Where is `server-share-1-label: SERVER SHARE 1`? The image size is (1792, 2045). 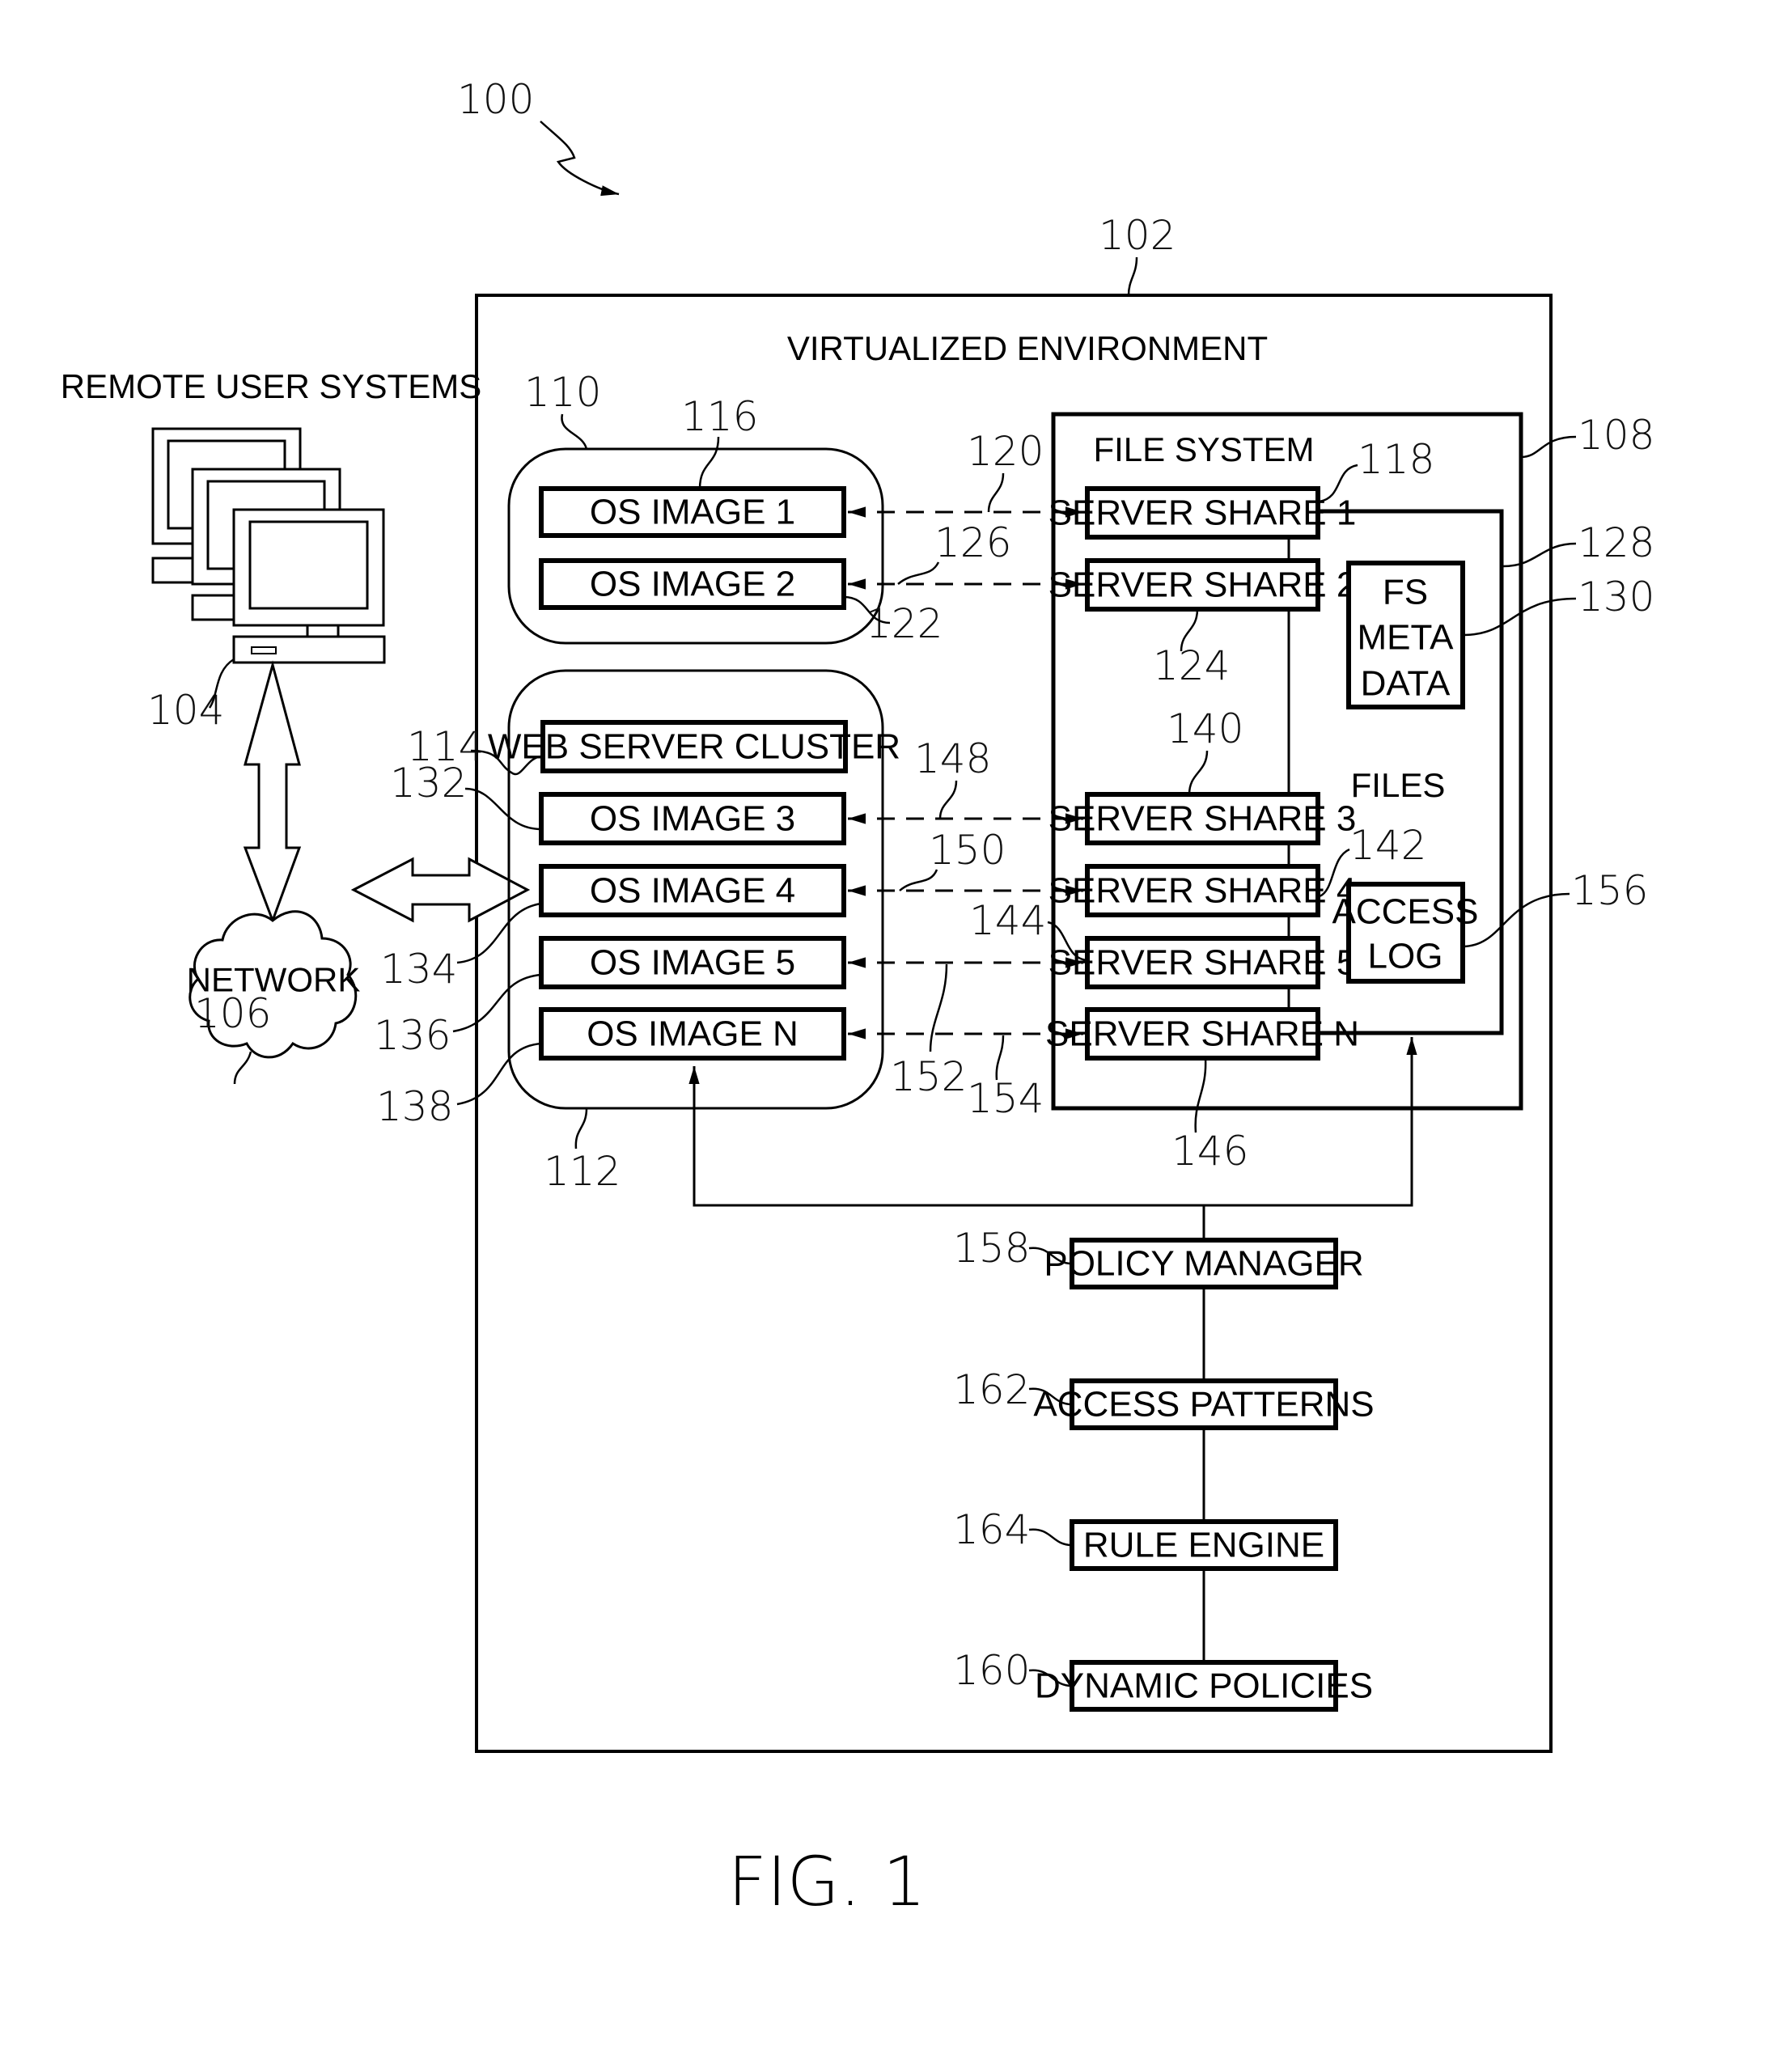
server-share-1-label: SERVER SHARE 1 is located at coordinates (1203, 513).